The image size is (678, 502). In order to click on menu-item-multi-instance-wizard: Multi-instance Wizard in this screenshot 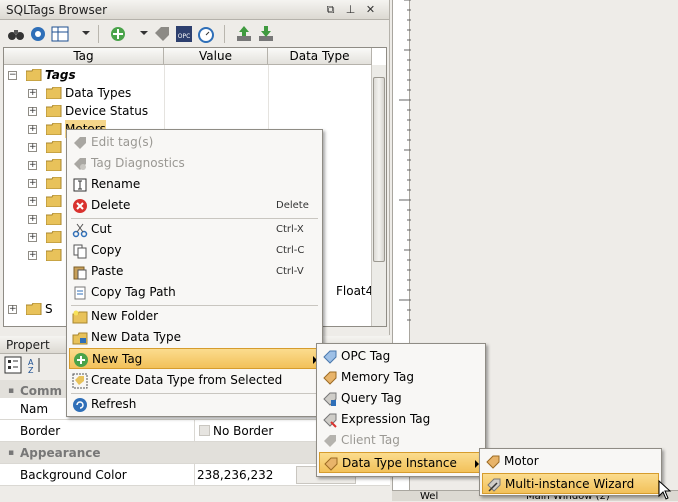, I will do `click(570, 483)`.